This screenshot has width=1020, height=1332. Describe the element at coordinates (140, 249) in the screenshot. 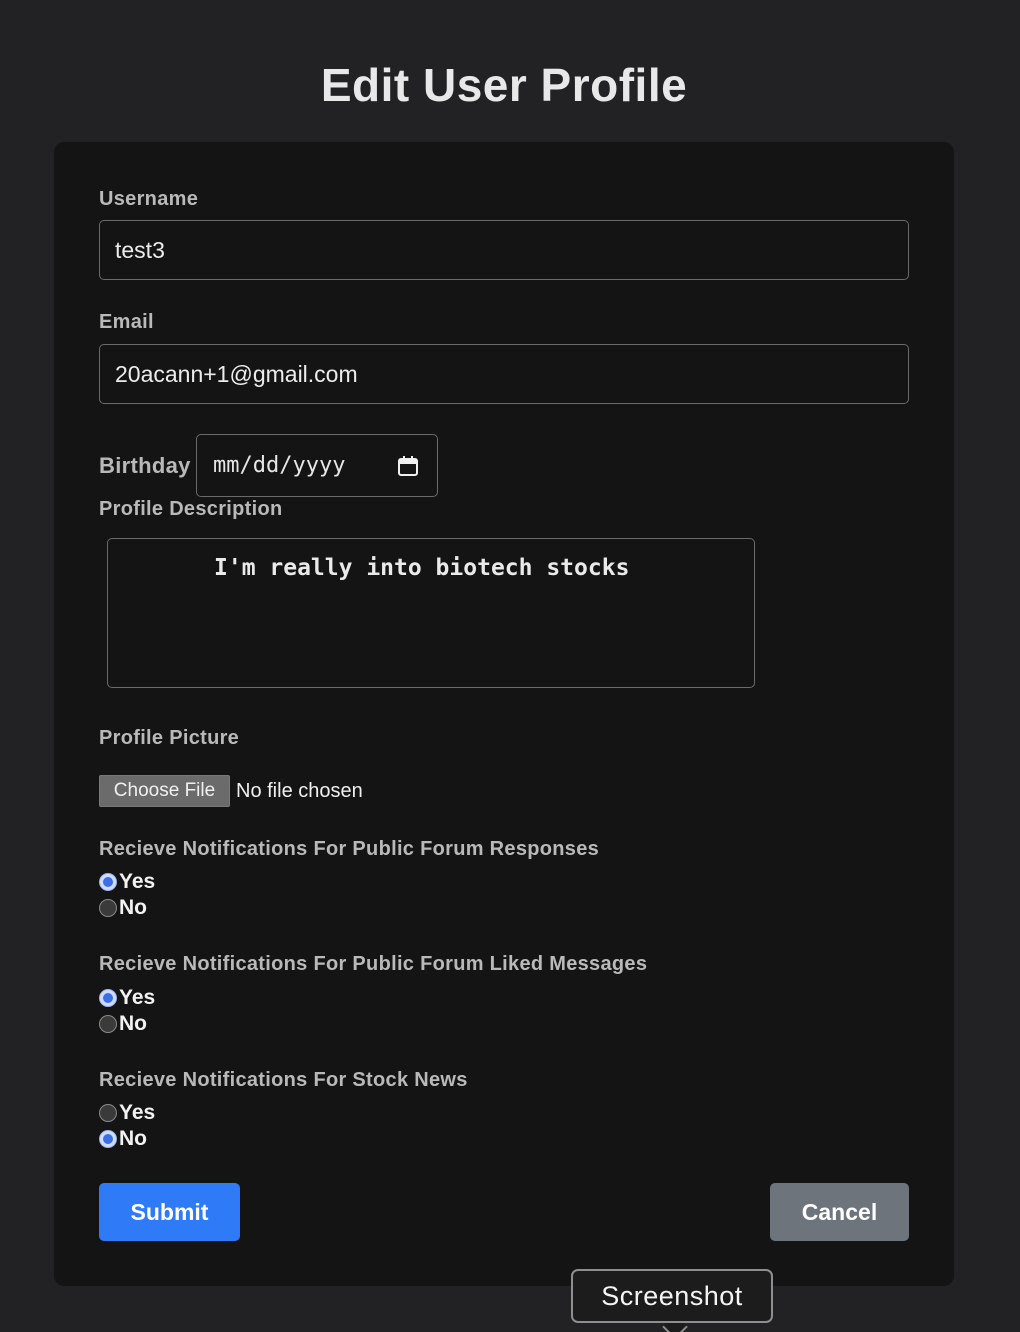

I see `username-value: test3` at that location.